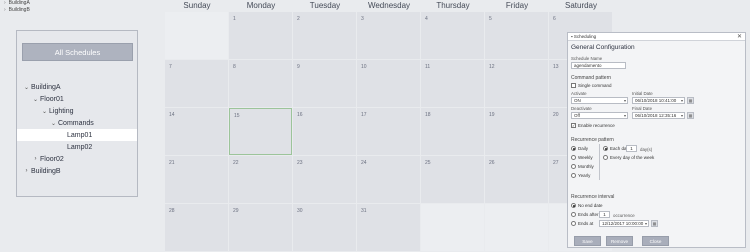 This screenshot has width=750, height=252. I want to click on radio-dot, so click(573, 157).